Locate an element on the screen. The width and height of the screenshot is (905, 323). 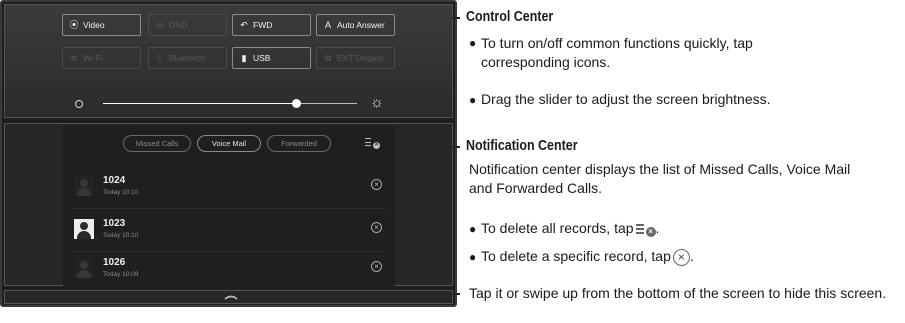
location-pin-icon: ⦿ is located at coordinates (74, 25).